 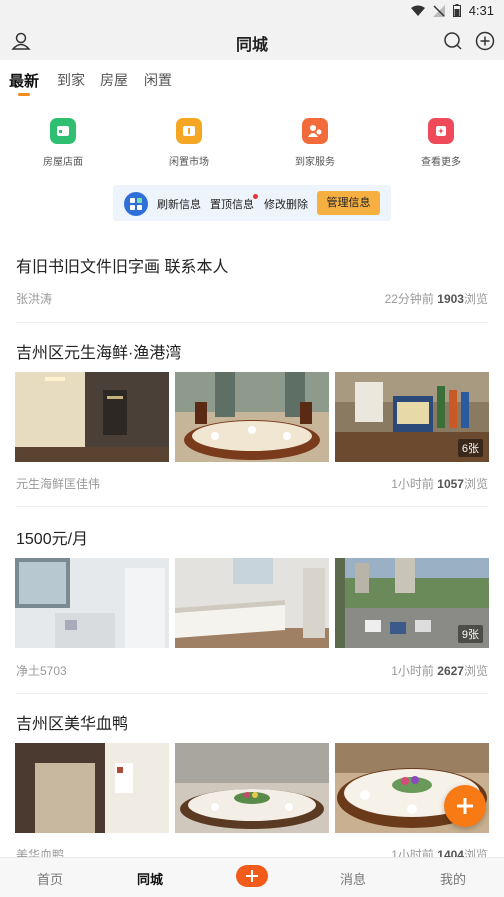 I want to click on post-title: 吉州区元生海鲜·渔港湾, so click(x=98, y=351).